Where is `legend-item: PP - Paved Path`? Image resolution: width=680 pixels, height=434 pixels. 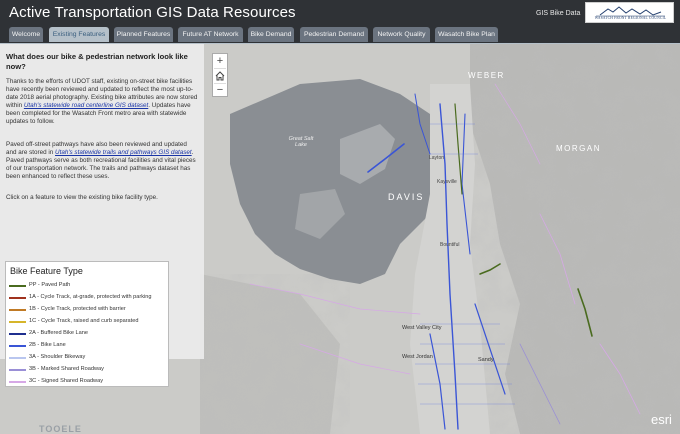
legend-item: PP - Paved Path is located at coordinates (88, 285).